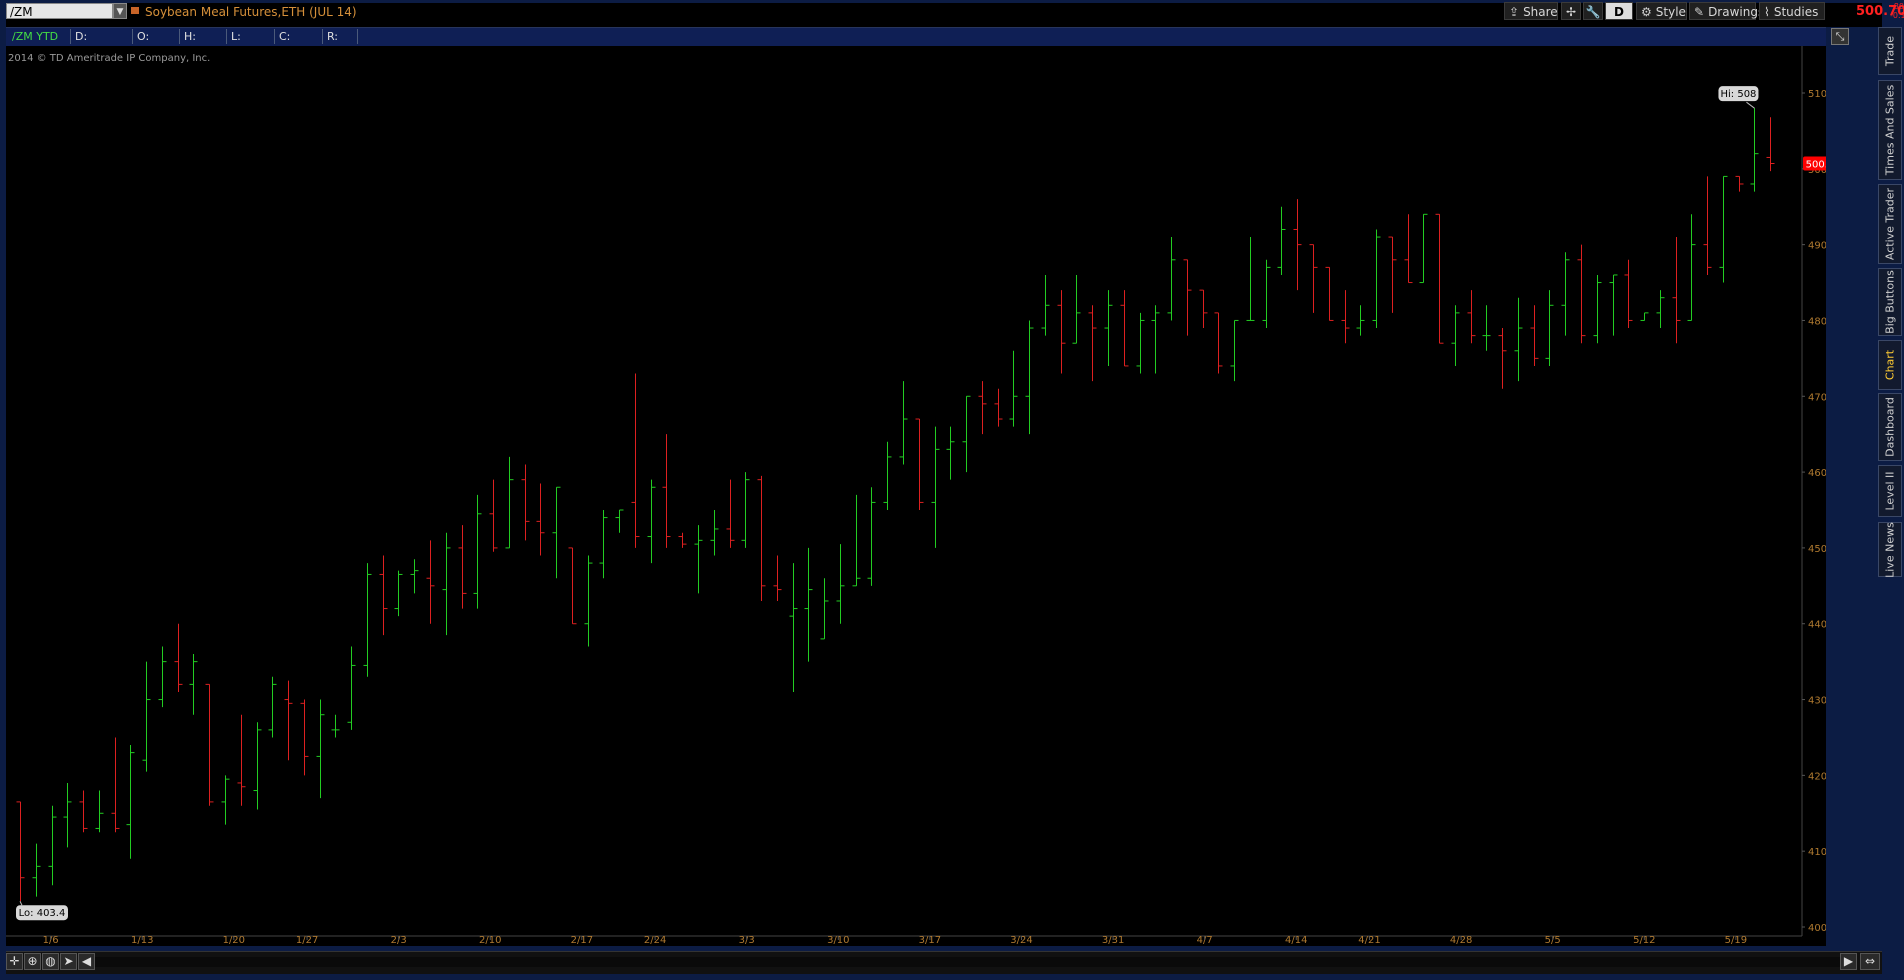 The image size is (1904, 980). Describe the element at coordinates (202, 43) in the screenshot. I see `info-high: H: 506.8` at that location.